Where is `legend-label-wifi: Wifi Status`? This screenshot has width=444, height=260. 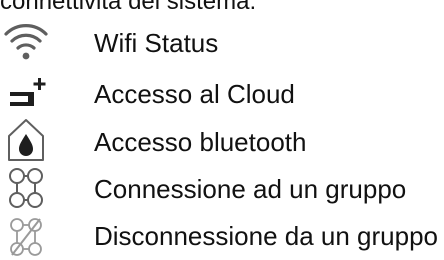 legend-label-wifi: Wifi Status is located at coordinates (156, 43).